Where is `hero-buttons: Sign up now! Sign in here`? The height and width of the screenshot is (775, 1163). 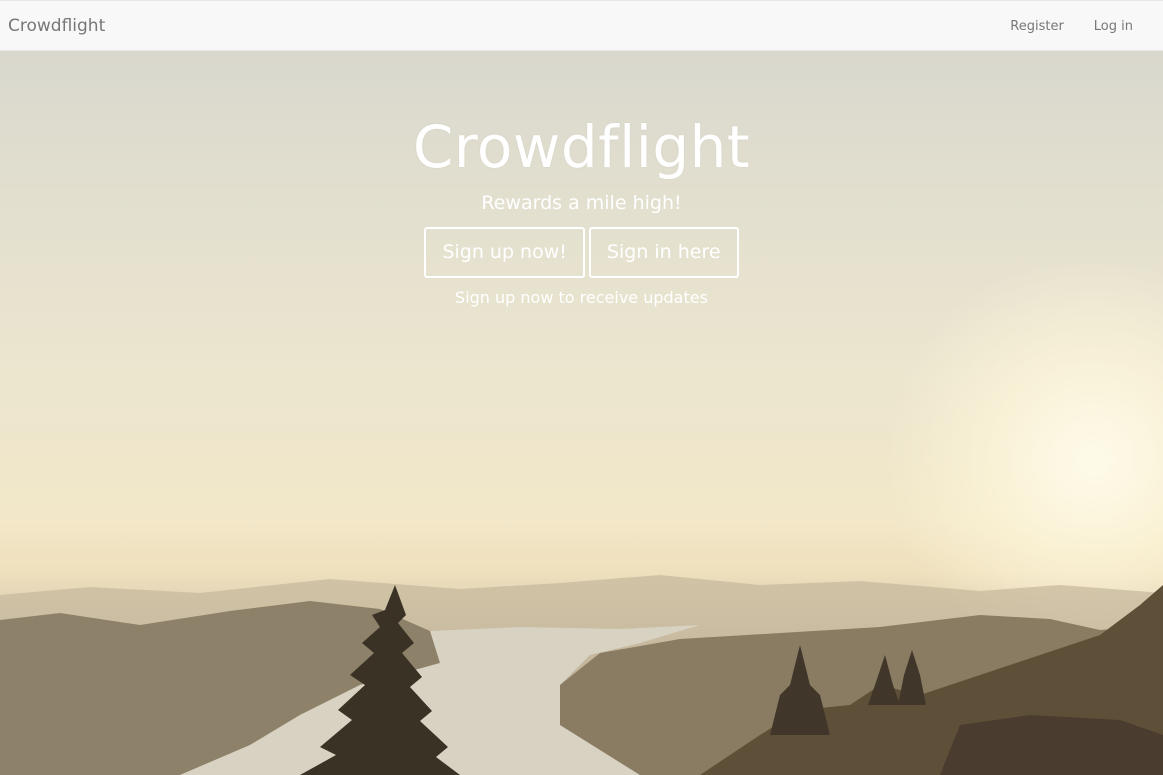 hero-buttons: Sign up now! Sign in here is located at coordinates (581, 252).